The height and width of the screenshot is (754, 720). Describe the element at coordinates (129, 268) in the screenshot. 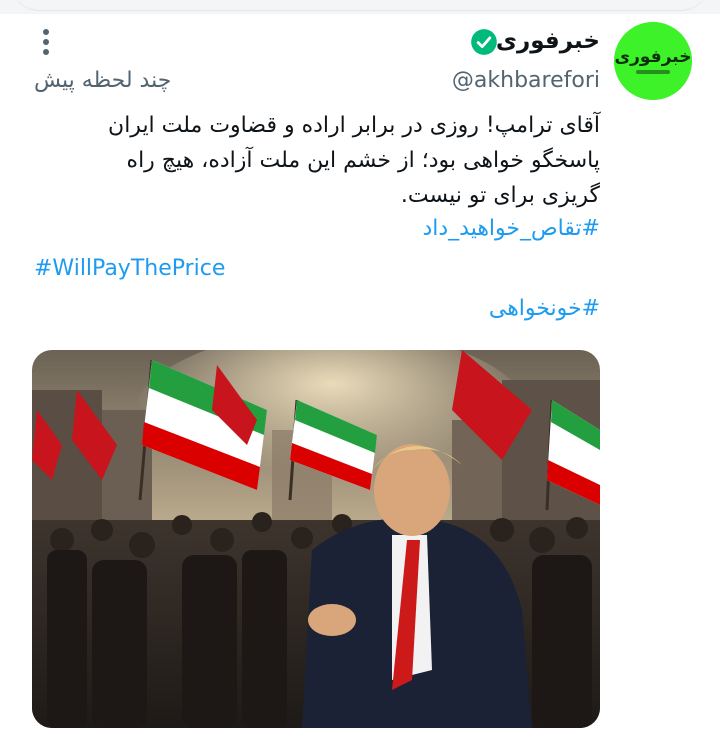

I see `hashtag-willpaytheprice: #WillPayThePrice` at that location.